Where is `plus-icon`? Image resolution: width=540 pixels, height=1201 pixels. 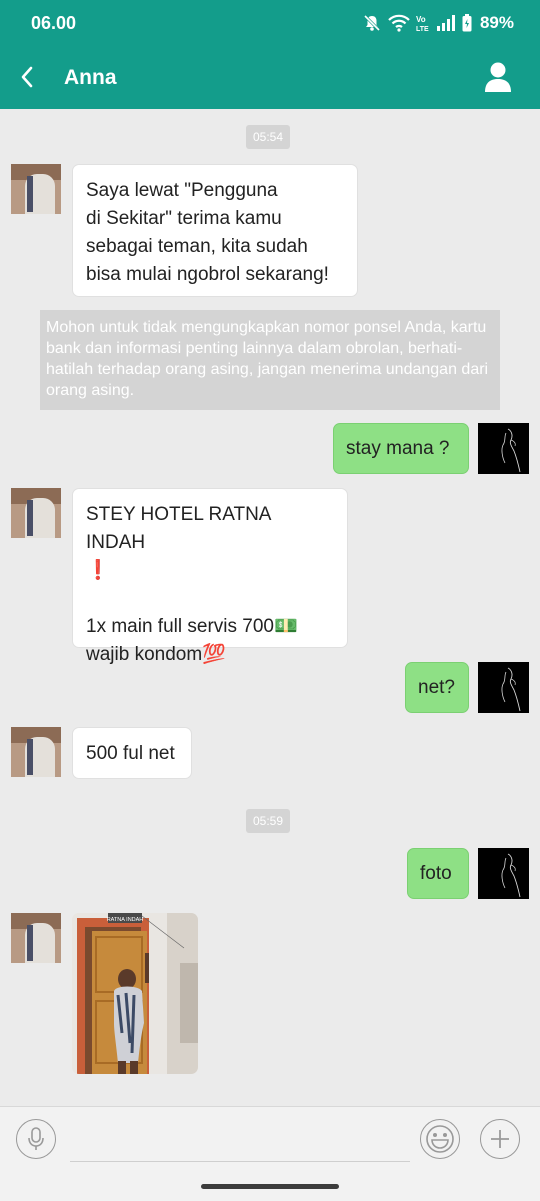 plus-icon is located at coordinates (500, 1139).